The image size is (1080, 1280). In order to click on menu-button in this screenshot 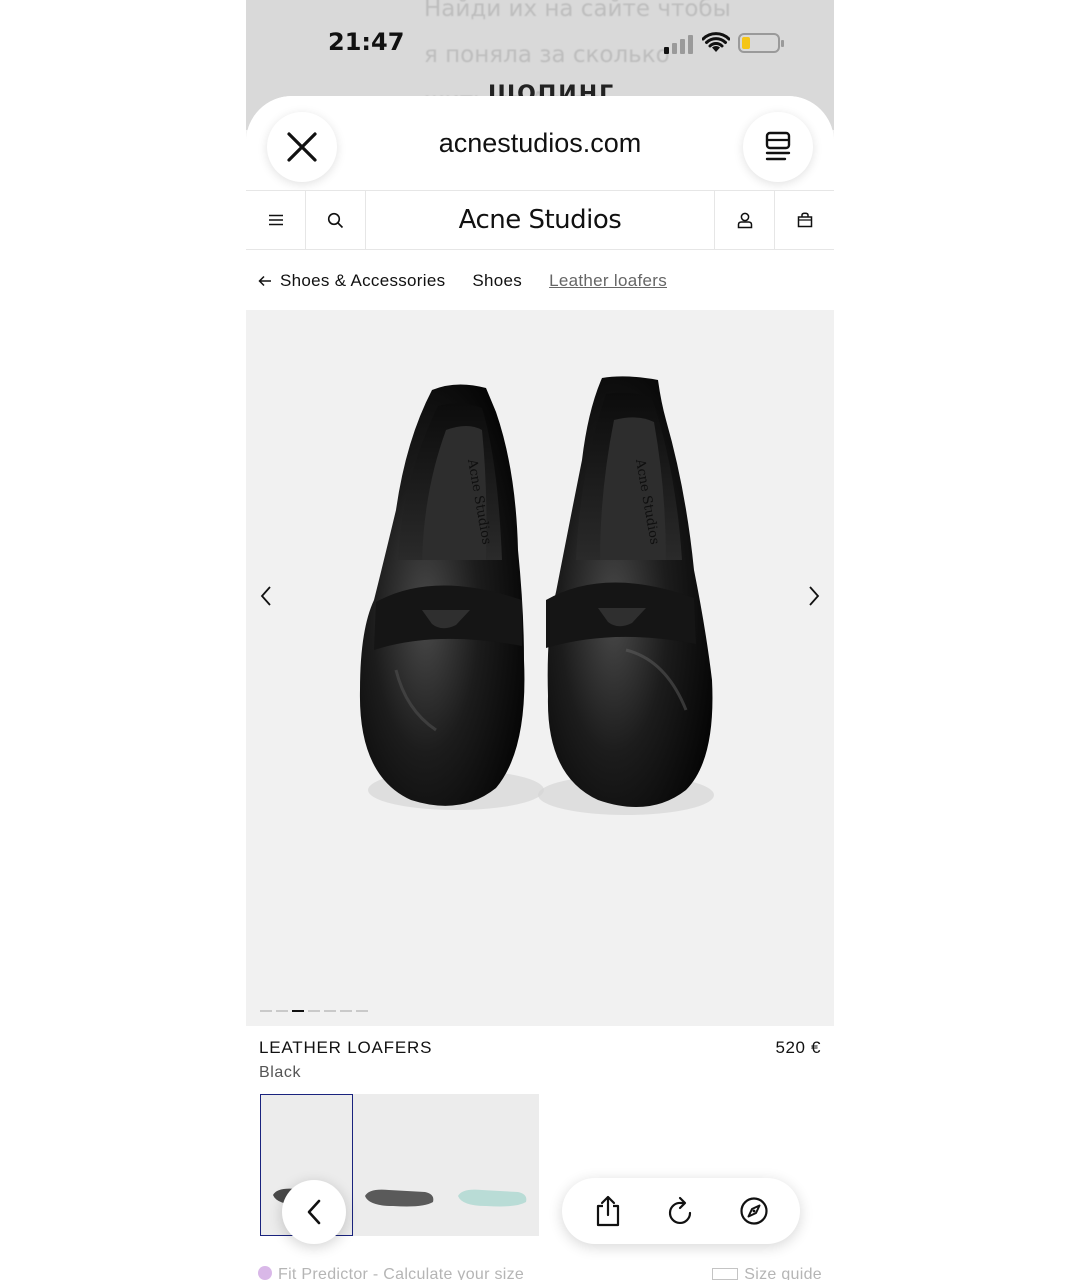, I will do `click(276, 220)`.